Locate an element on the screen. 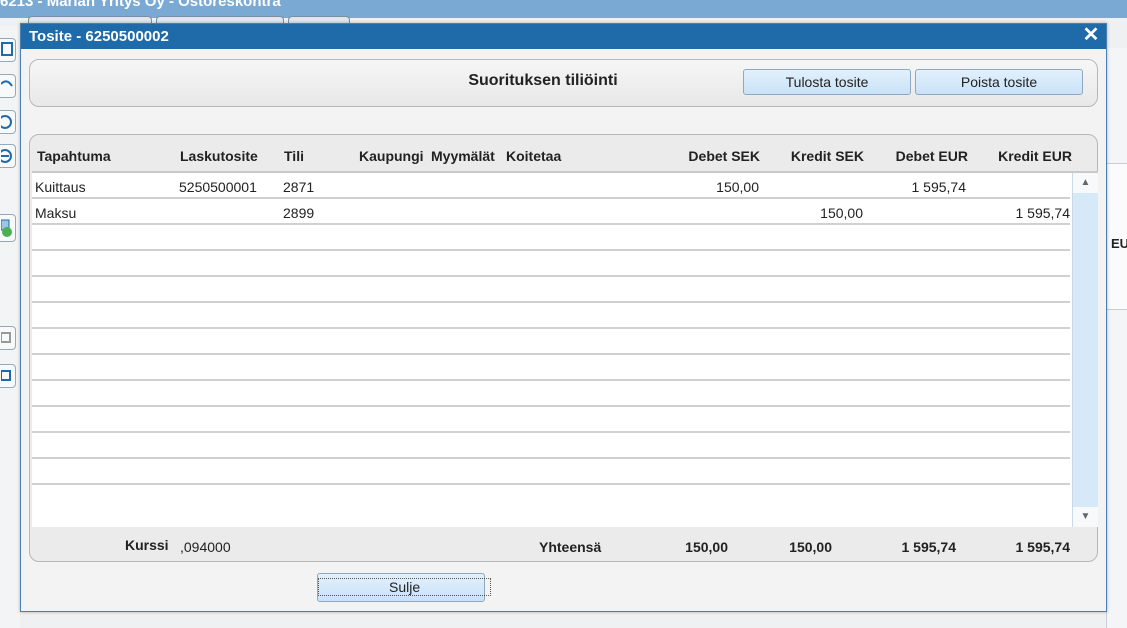 This screenshot has width=1127, height=628. cell-kredit-eur: 1 595,74 is located at coordinates (1043, 213).